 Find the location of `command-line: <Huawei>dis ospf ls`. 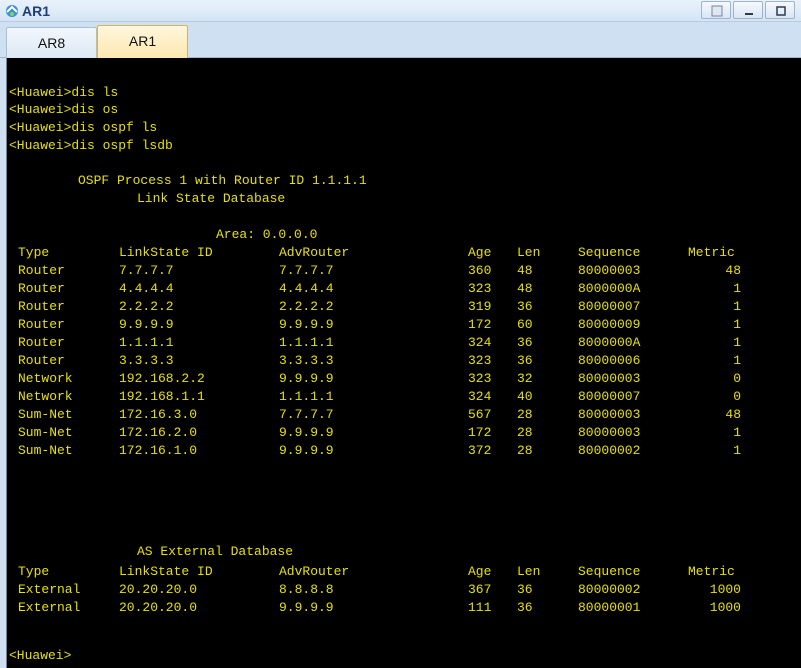

command-line: <Huawei>dis ospf ls is located at coordinates (83, 127).